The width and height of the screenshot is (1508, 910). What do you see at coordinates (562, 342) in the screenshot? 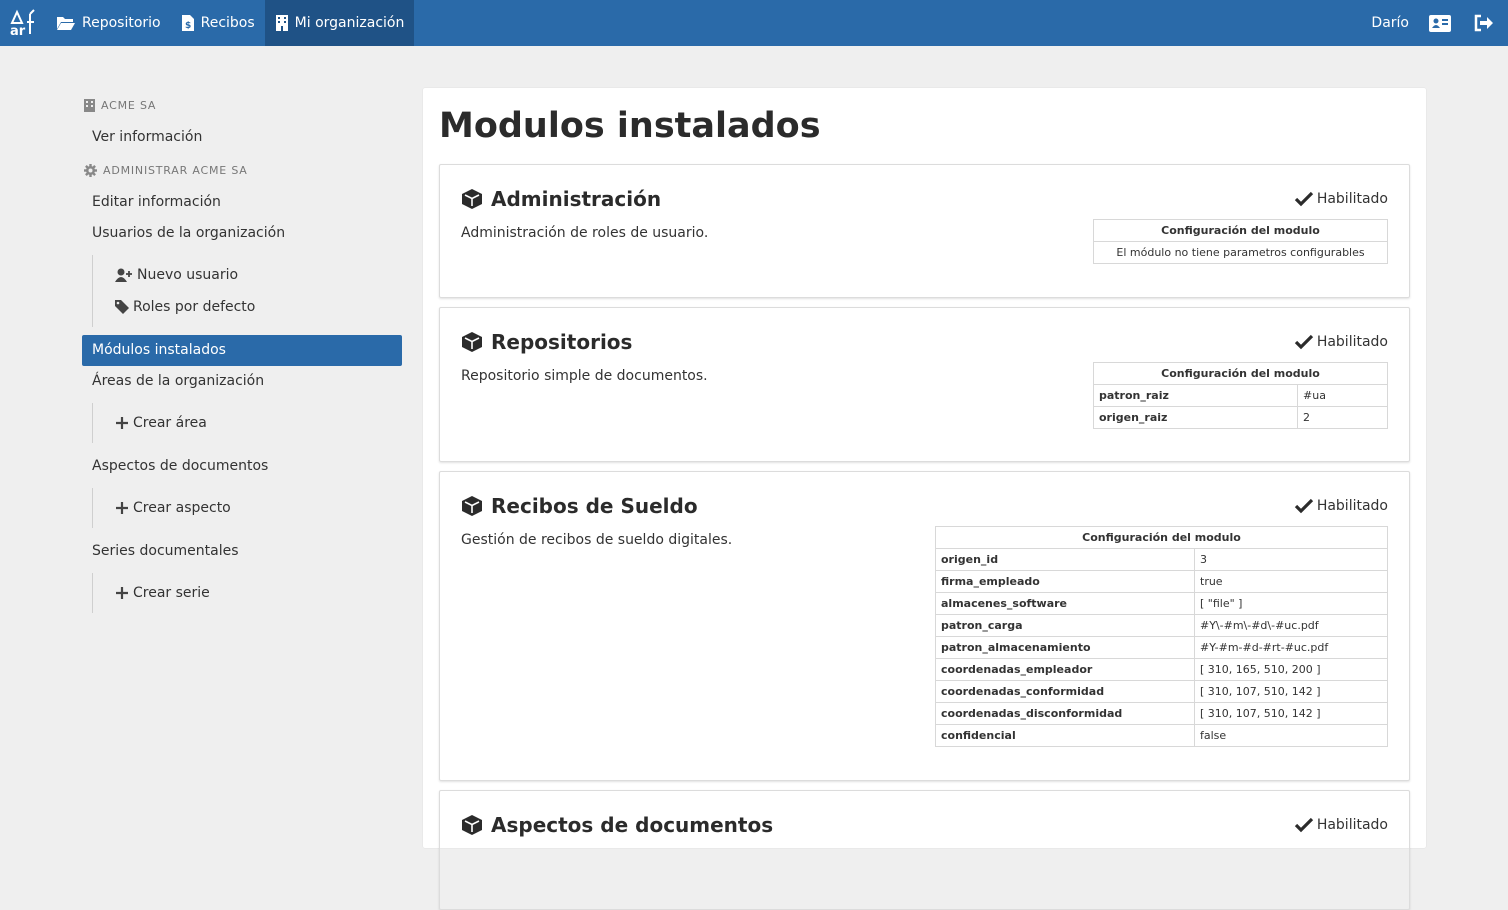
I see `module-name: Repositorios` at bounding box center [562, 342].